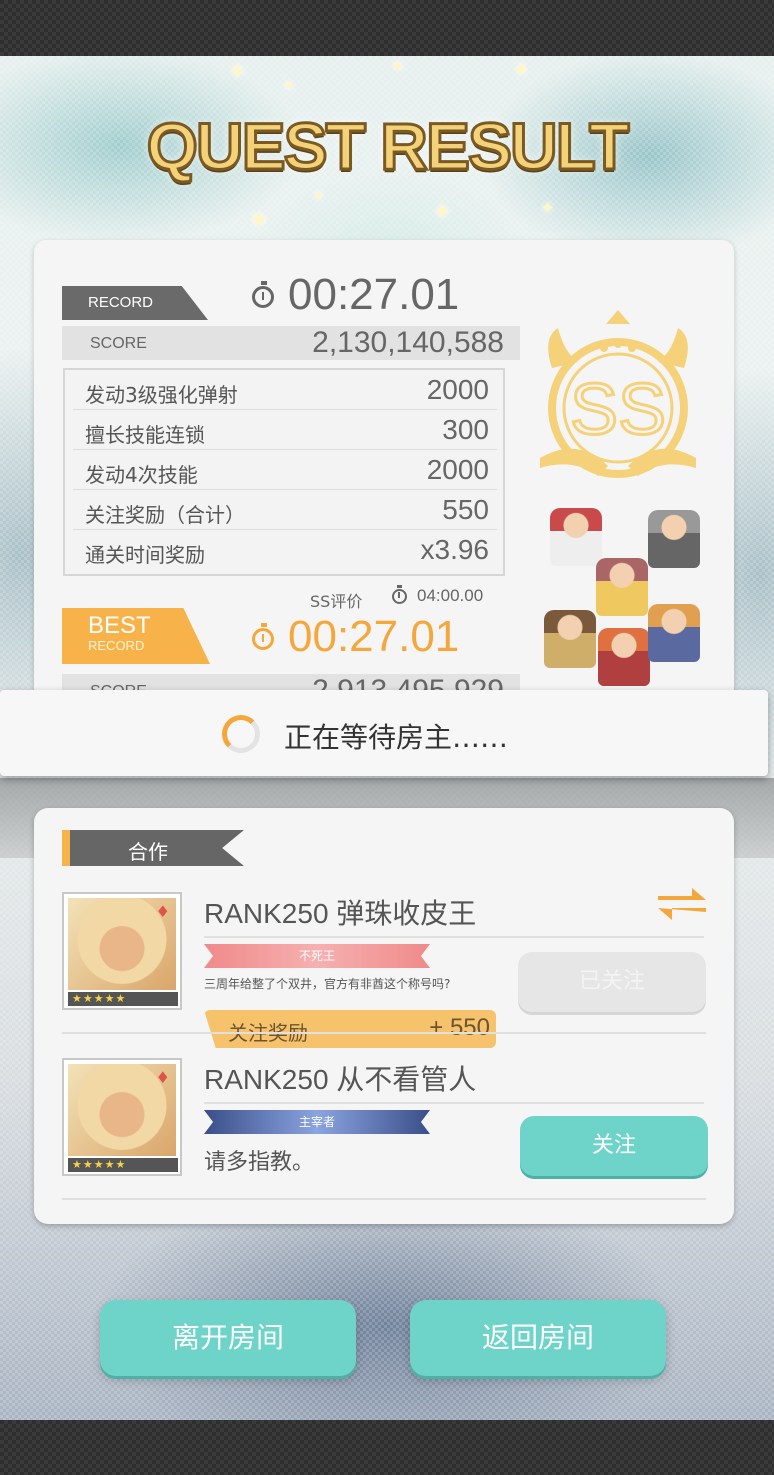  I want to click on top-frame-bar, so click(387, 28).